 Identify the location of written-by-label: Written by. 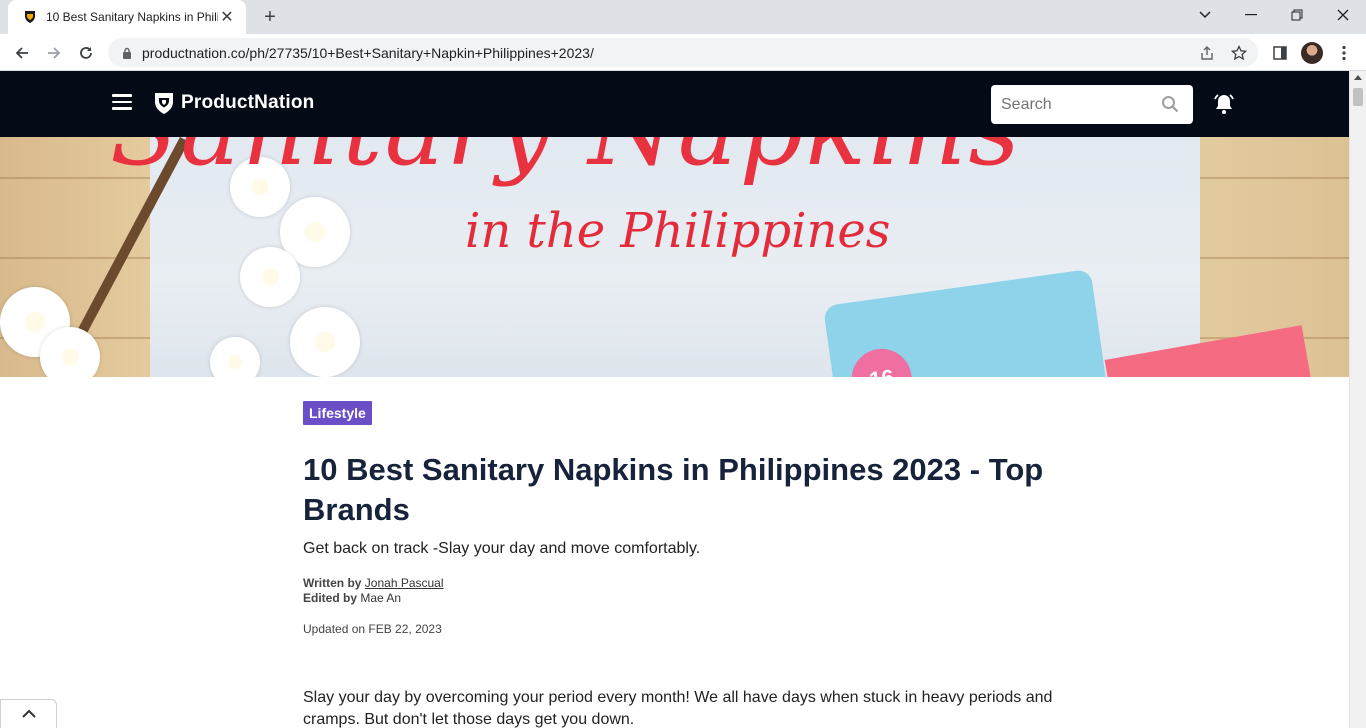
(332, 583).